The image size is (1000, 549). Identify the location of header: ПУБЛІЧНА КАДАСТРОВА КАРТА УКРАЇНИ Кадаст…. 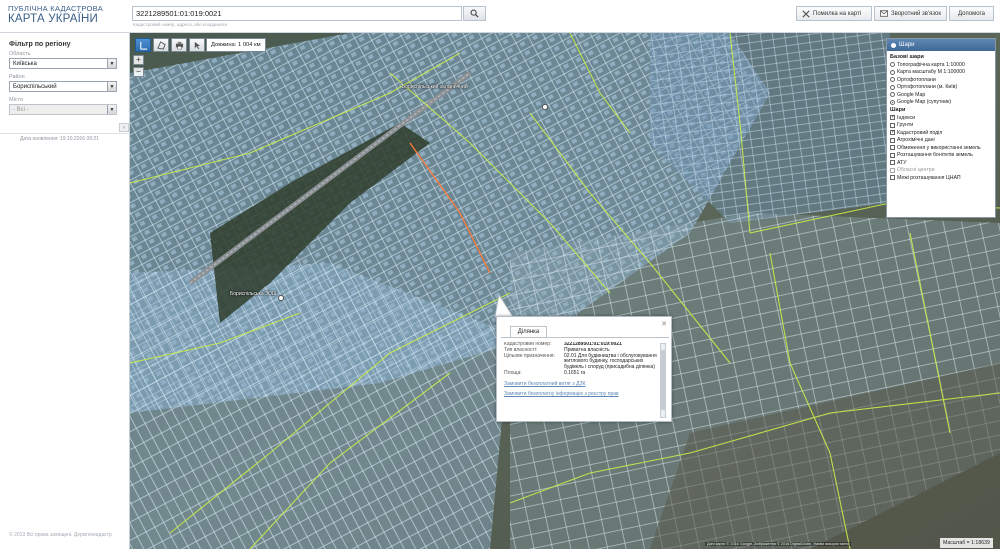
(500, 16).